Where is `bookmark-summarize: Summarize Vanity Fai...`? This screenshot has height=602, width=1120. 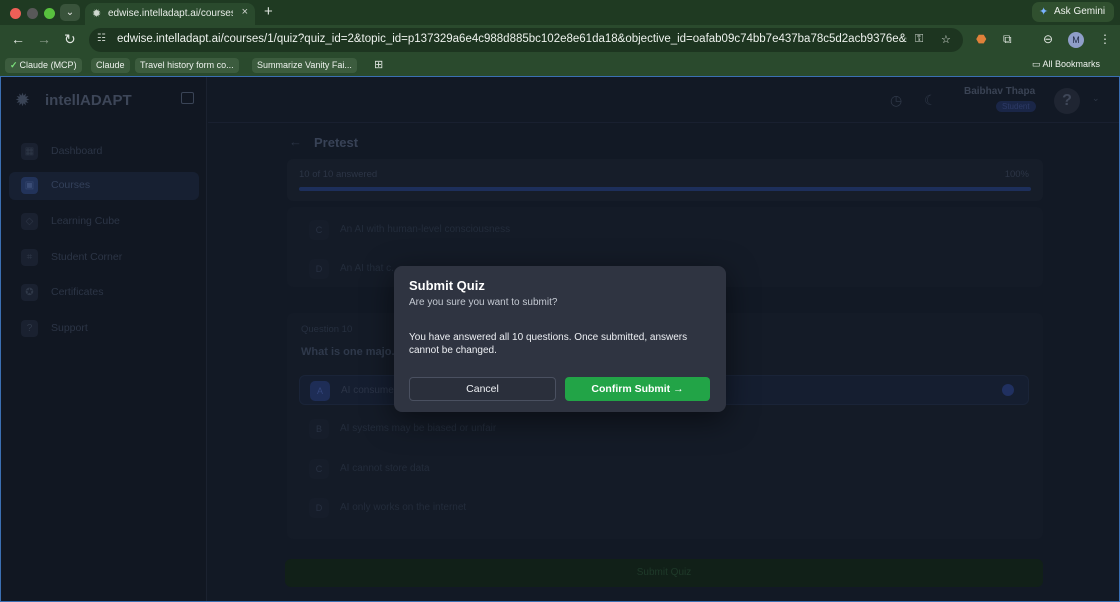
bookmark-summarize: Summarize Vanity Fai... is located at coordinates (304, 65).